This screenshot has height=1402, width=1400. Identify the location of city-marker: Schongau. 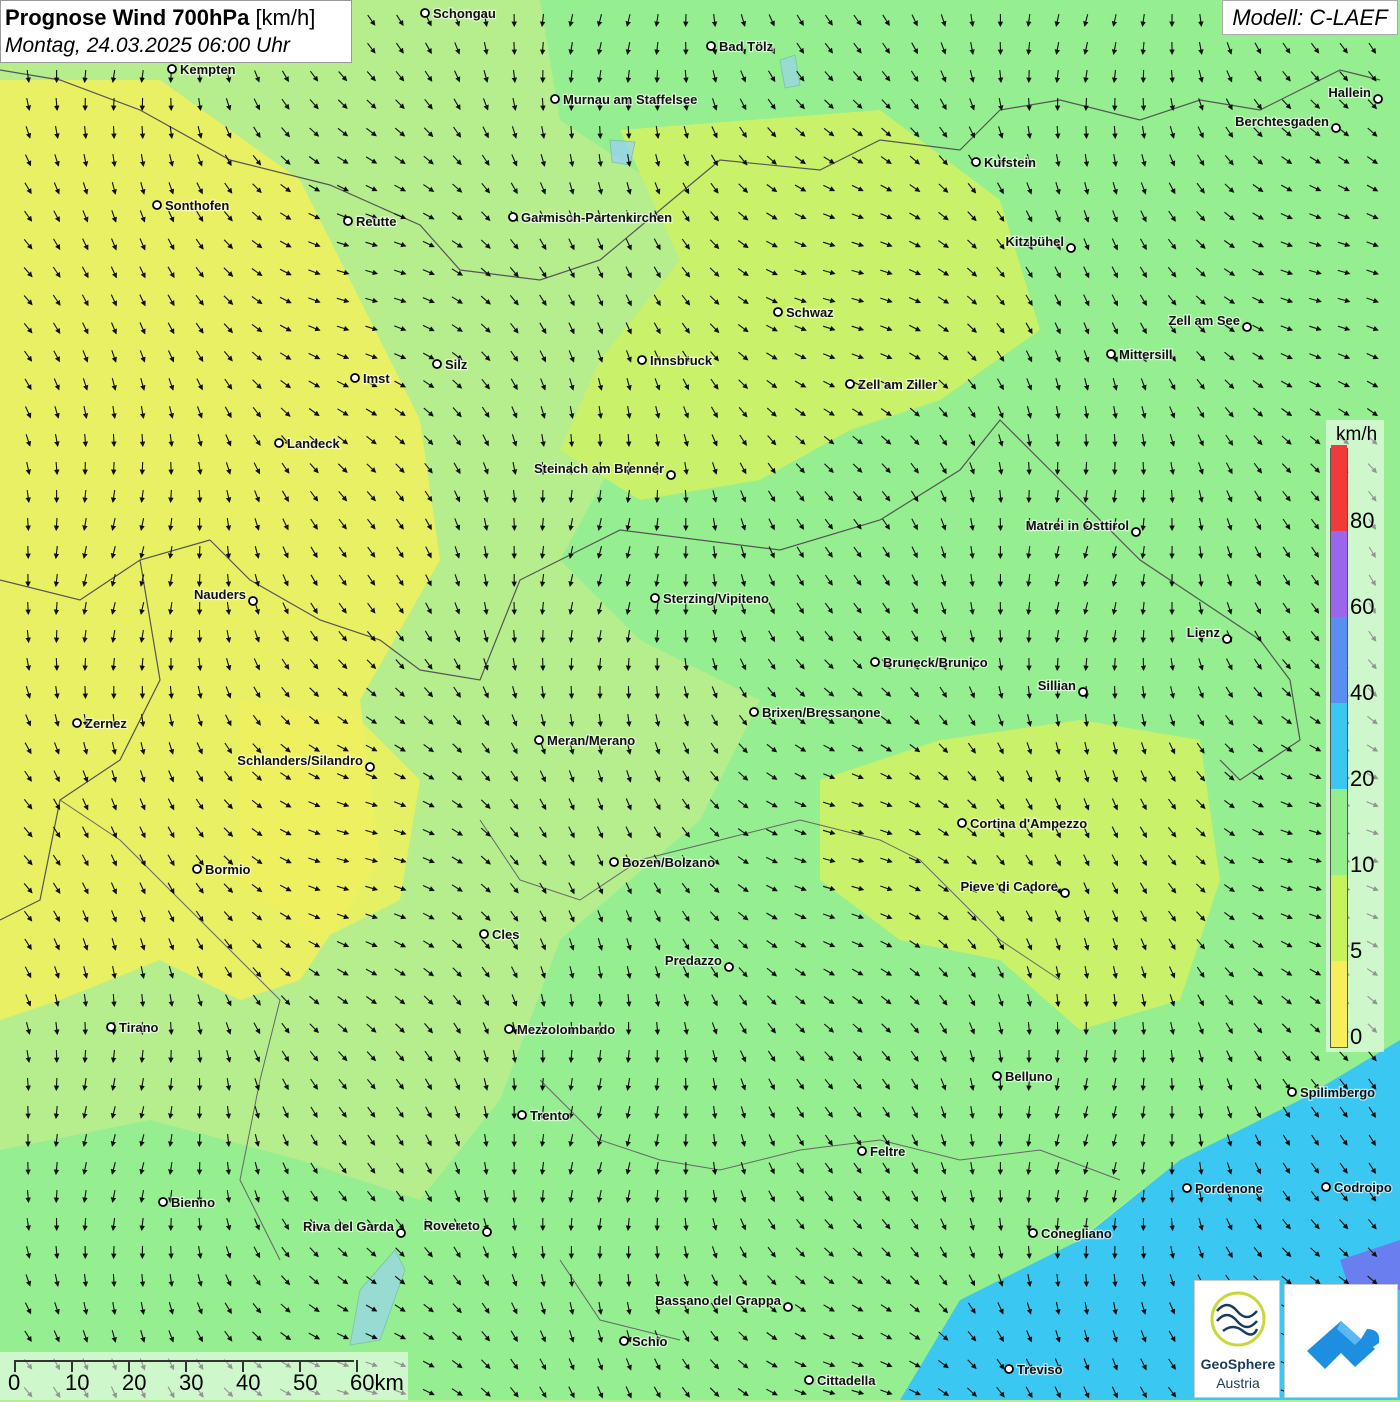
(458, 13).